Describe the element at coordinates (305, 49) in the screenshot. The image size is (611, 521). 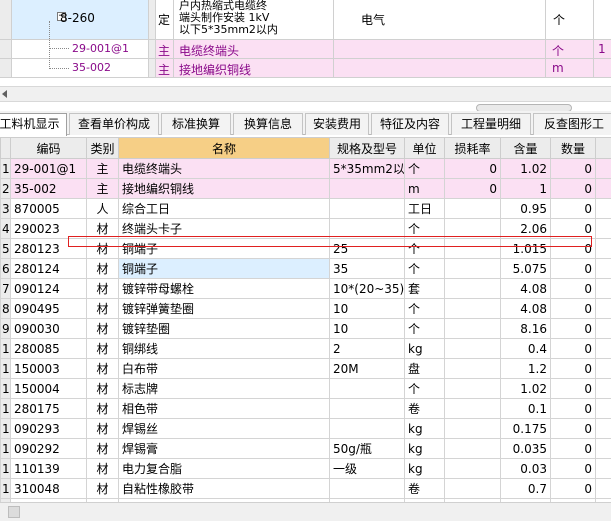
I see `quota-sub-row-1: 29-001@1 主 电缆终端头 个 1` at that location.